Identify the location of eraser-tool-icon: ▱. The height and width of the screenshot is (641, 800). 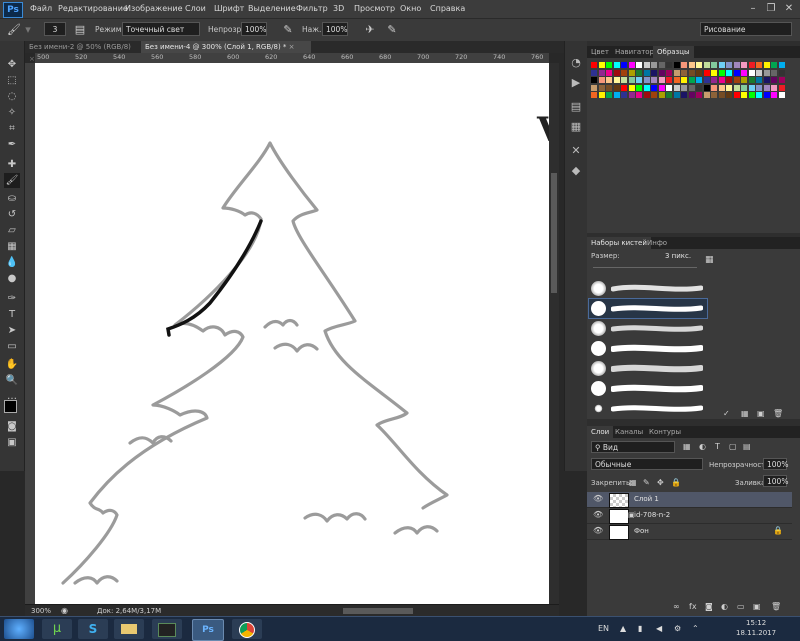
(12, 230).